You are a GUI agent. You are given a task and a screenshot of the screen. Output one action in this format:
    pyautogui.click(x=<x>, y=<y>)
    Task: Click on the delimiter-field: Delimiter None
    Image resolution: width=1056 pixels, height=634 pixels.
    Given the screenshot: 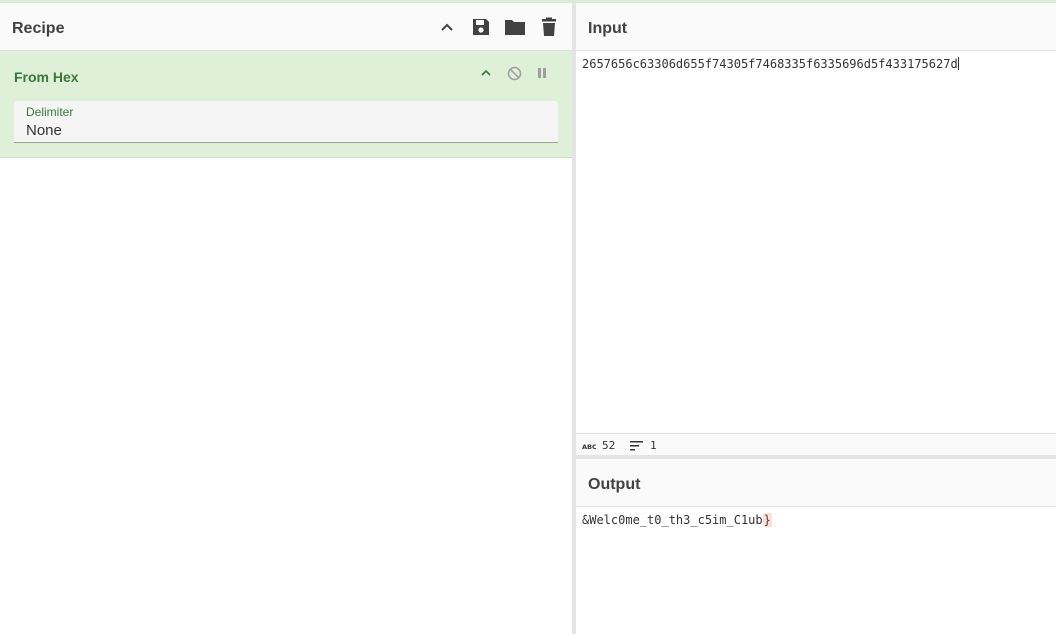 What is the action you would take?
    pyautogui.click(x=286, y=122)
    